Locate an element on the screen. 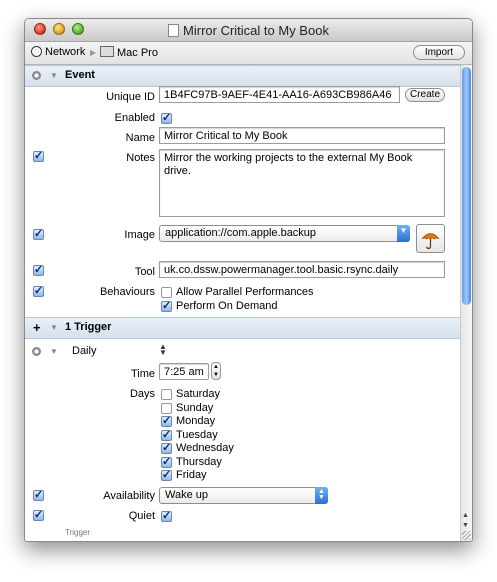 This screenshot has width=497, height=582. allow-parallel-label: Allow Parallel Performances is located at coordinates (245, 292).